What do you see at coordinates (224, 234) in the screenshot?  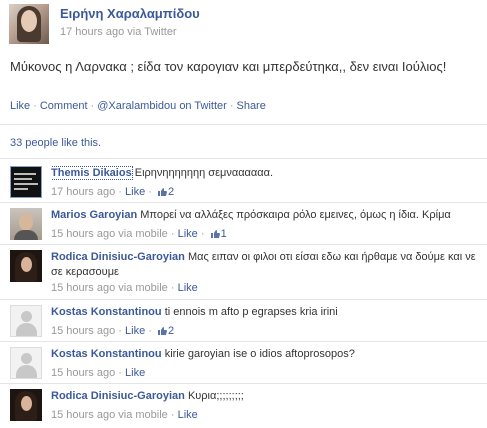 I see `comment-like-count: 1` at bounding box center [224, 234].